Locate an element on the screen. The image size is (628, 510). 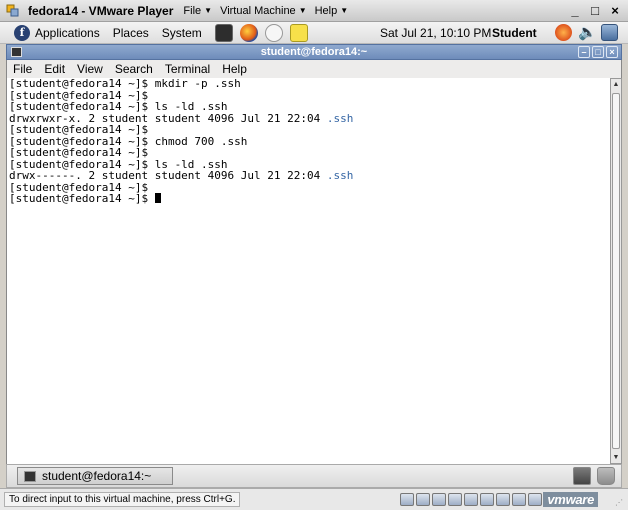
terminal-window-icon is located at coordinates (16, 52).